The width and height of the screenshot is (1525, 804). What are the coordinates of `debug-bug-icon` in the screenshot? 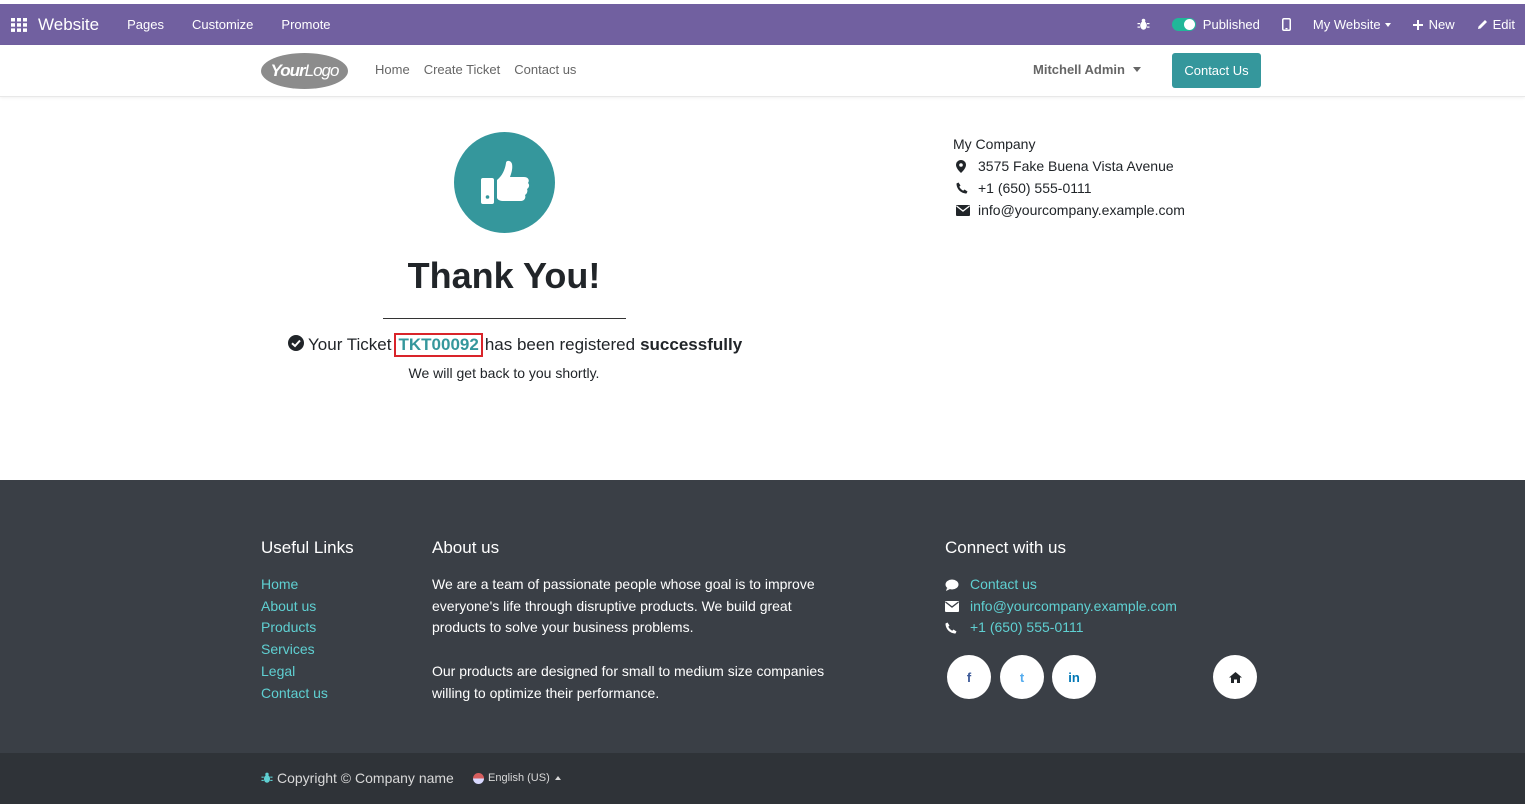 It's located at (1143, 24).